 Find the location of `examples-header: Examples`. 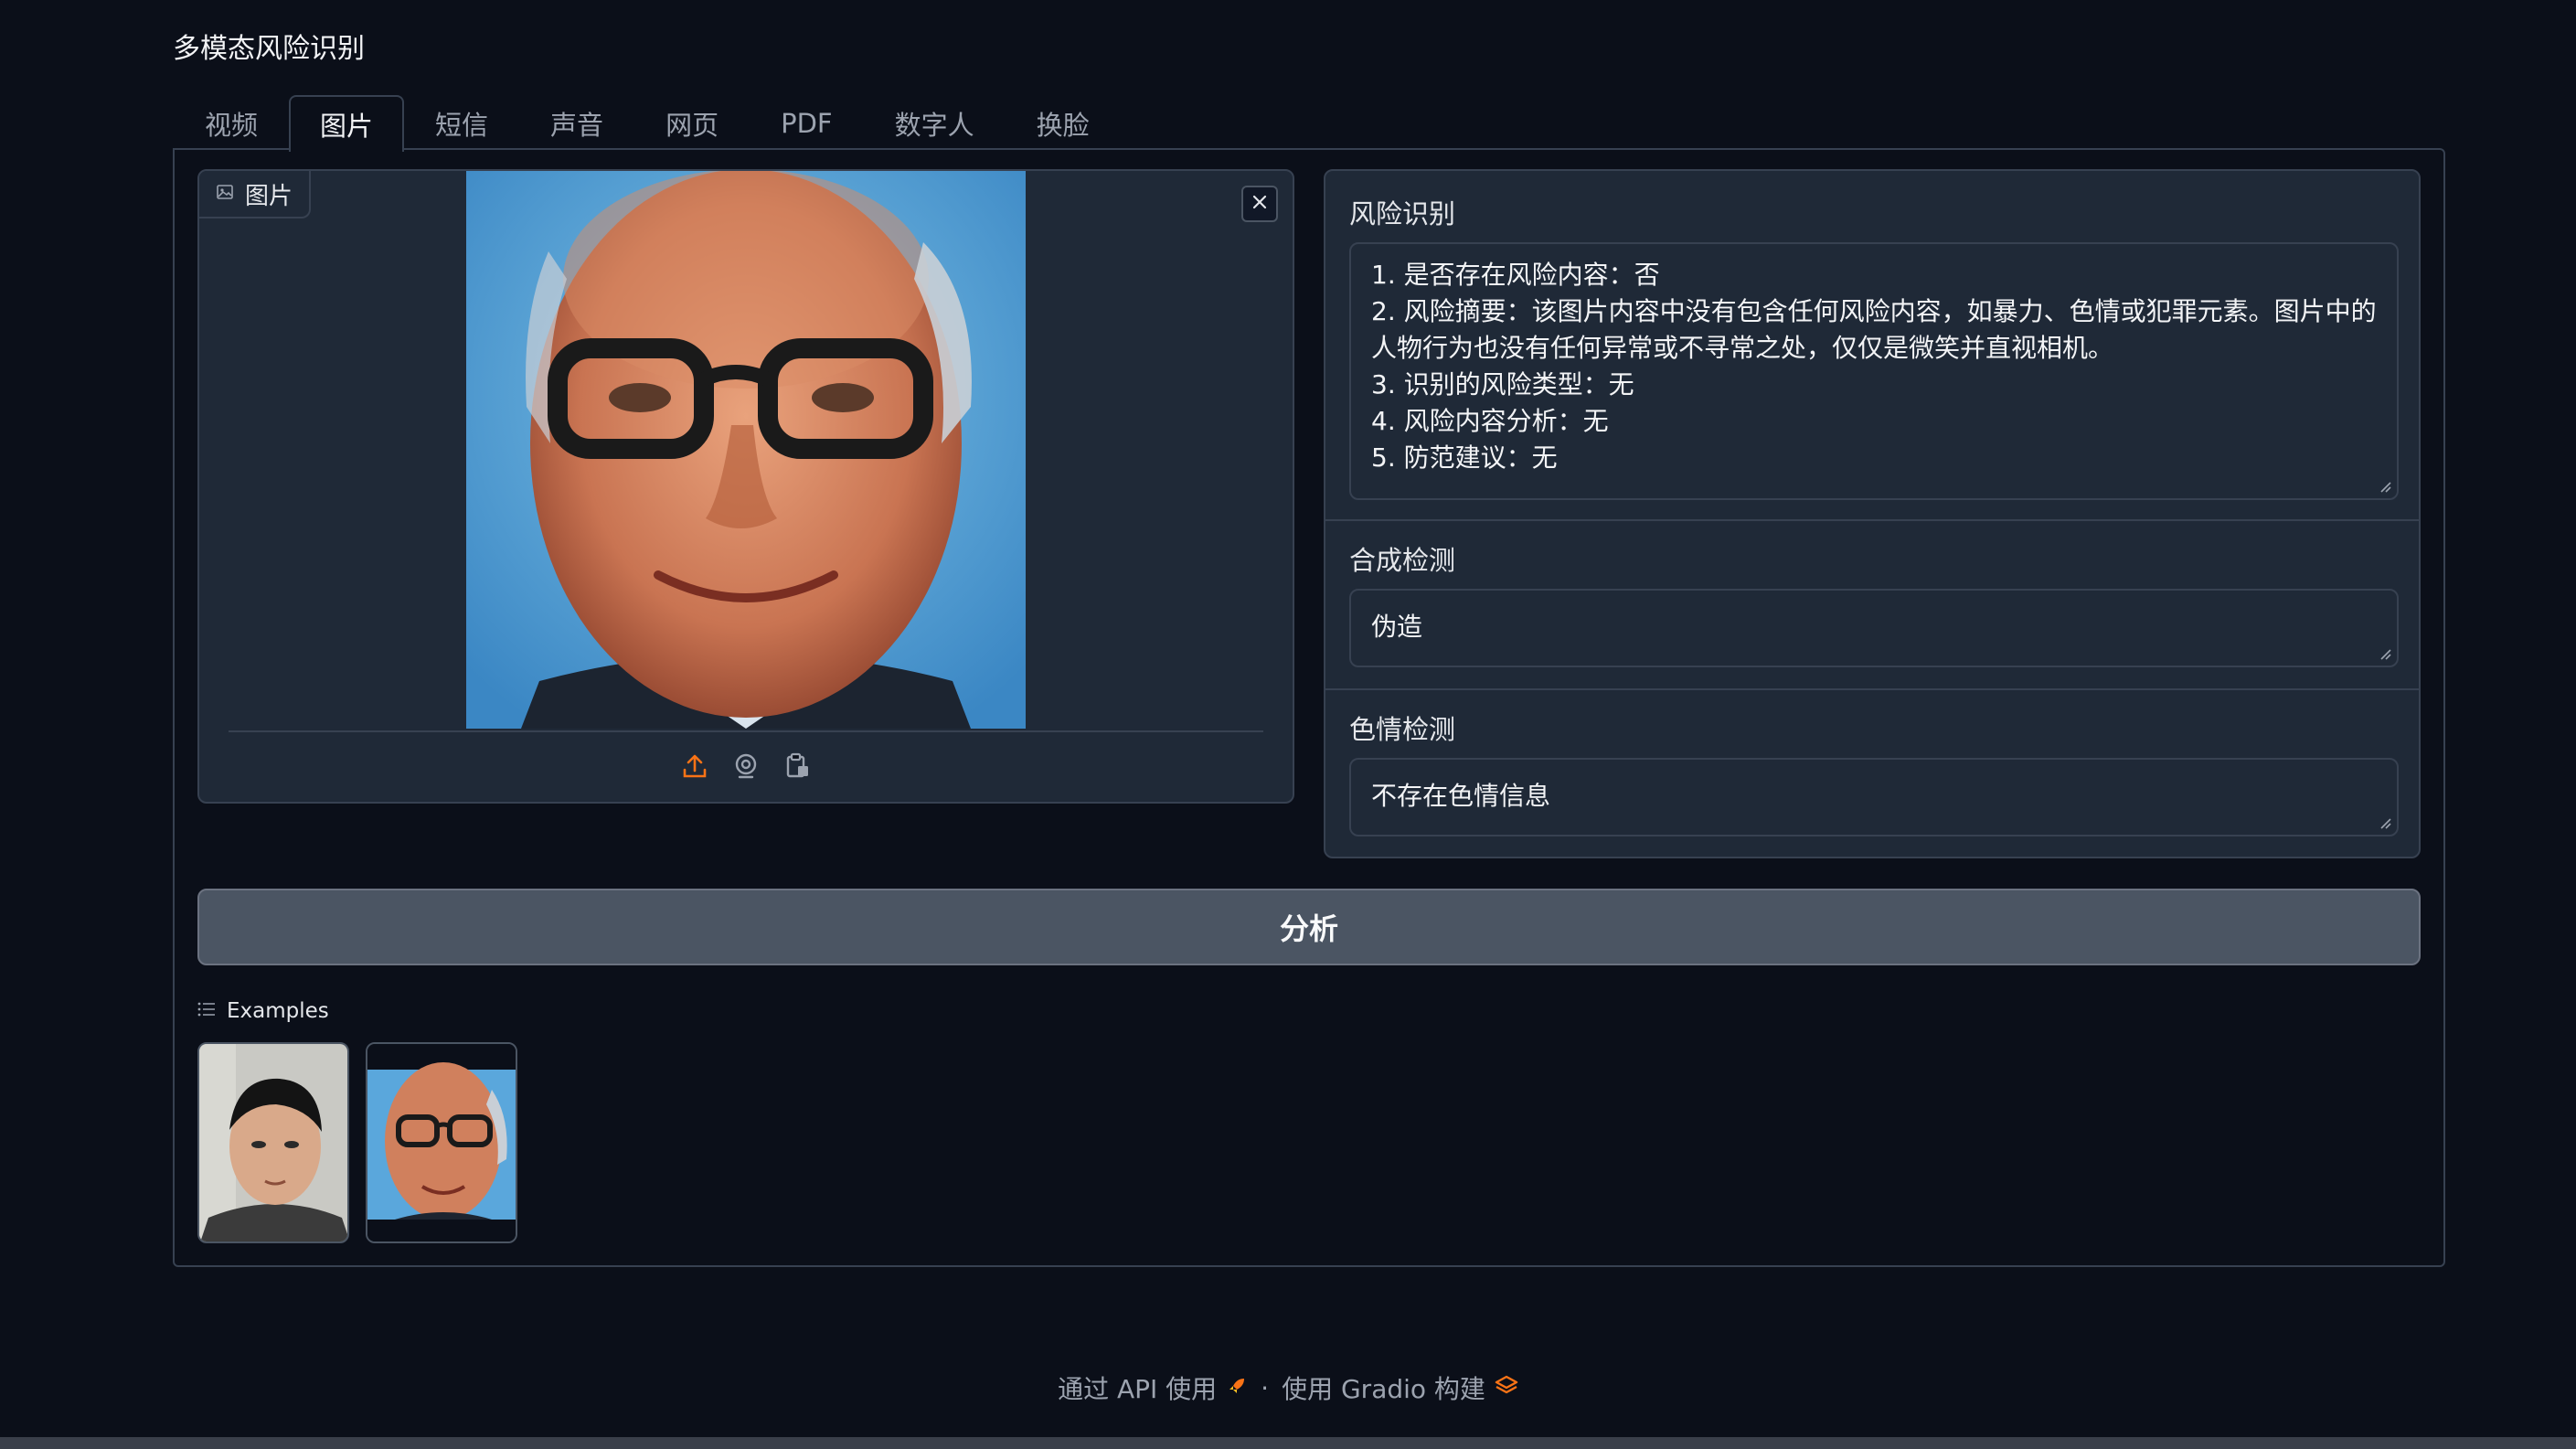

examples-header: Examples is located at coordinates (263, 1011).